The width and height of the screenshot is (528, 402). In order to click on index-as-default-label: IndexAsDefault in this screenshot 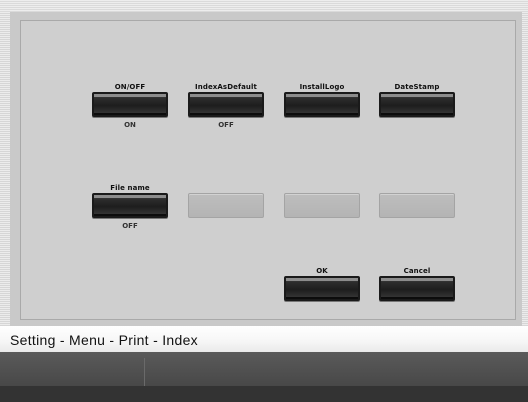, I will do `click(226, 87)`.